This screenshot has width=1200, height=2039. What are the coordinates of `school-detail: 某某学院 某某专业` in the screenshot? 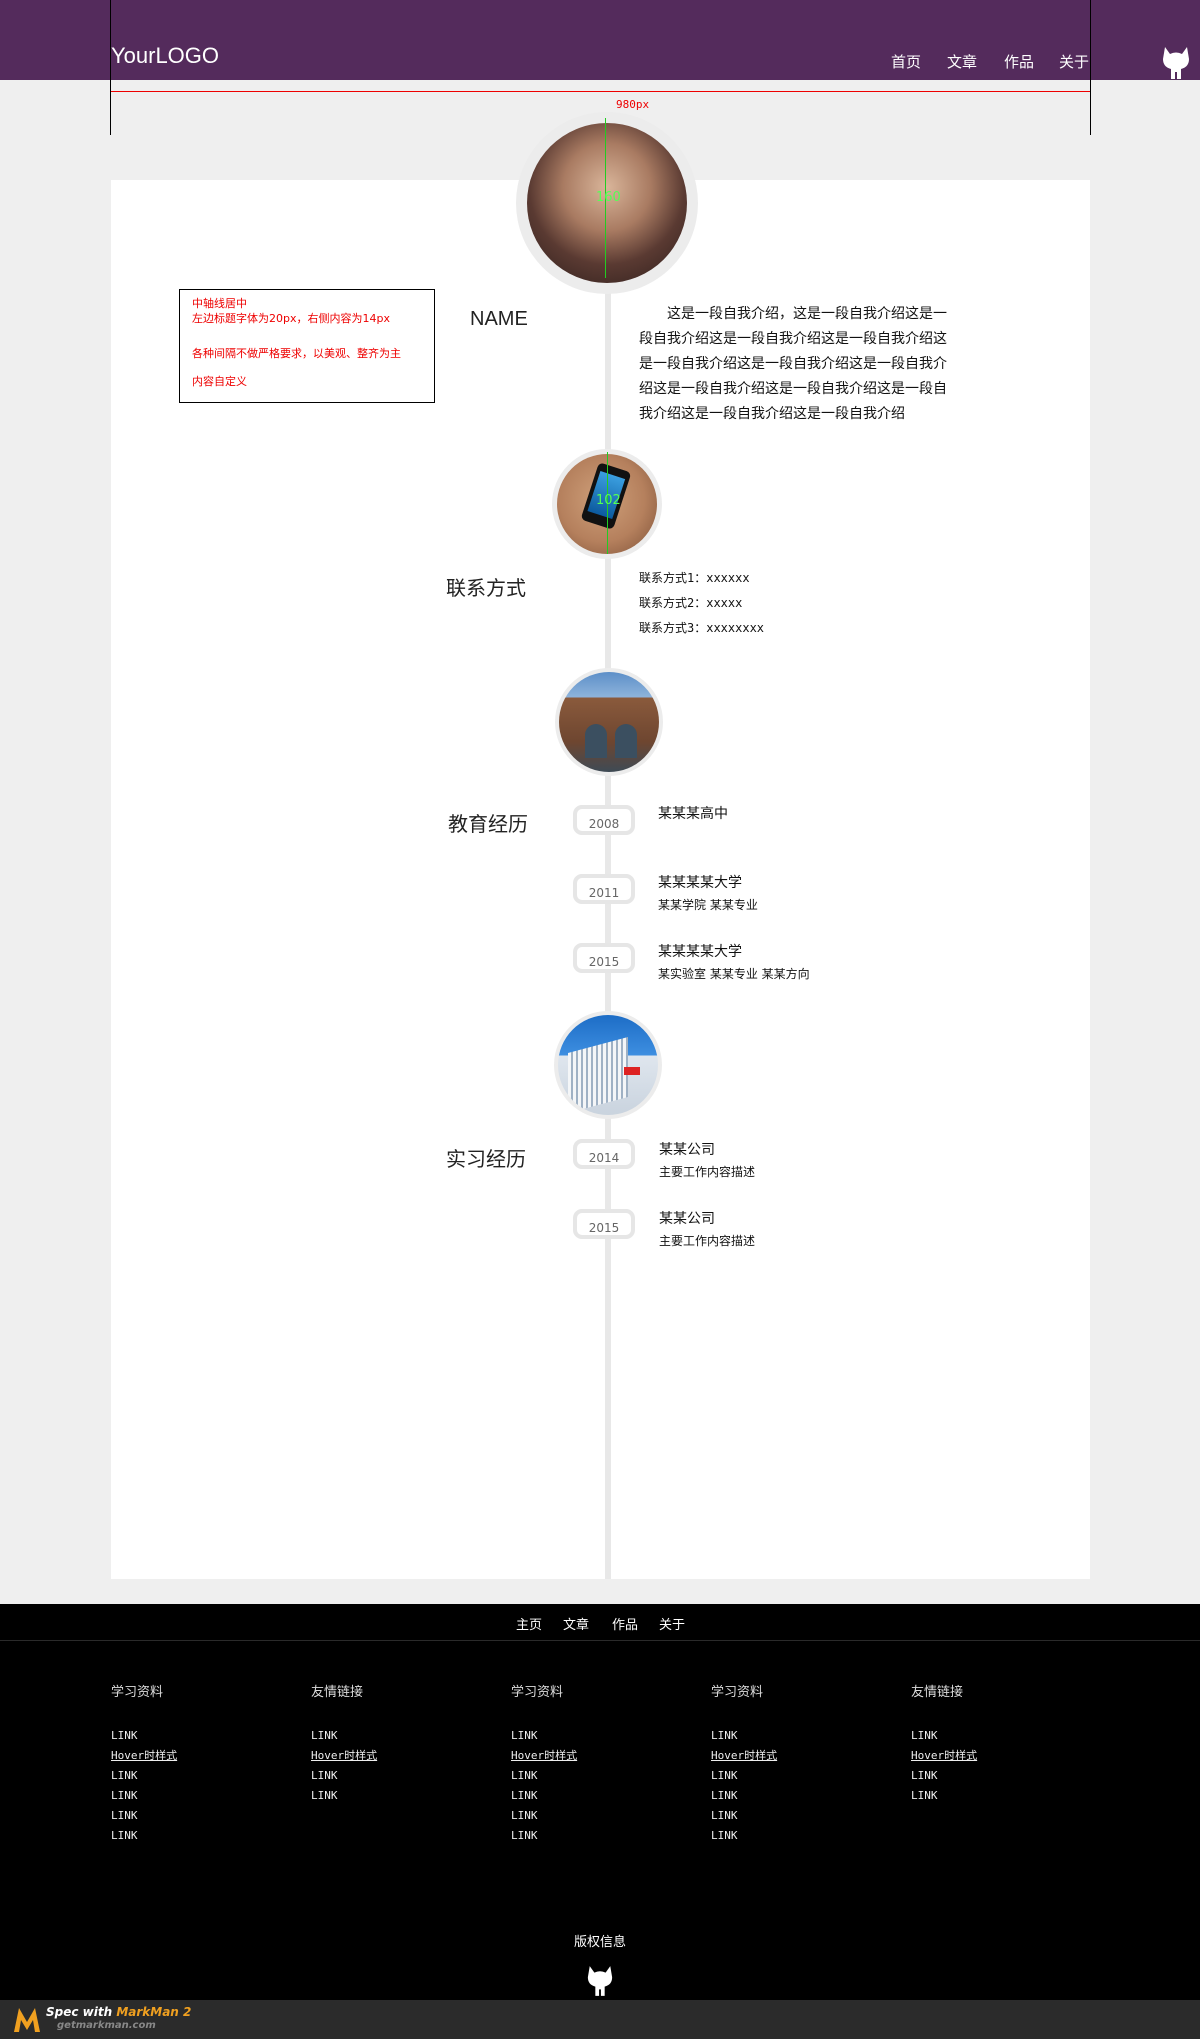 It's located at (708, 905).